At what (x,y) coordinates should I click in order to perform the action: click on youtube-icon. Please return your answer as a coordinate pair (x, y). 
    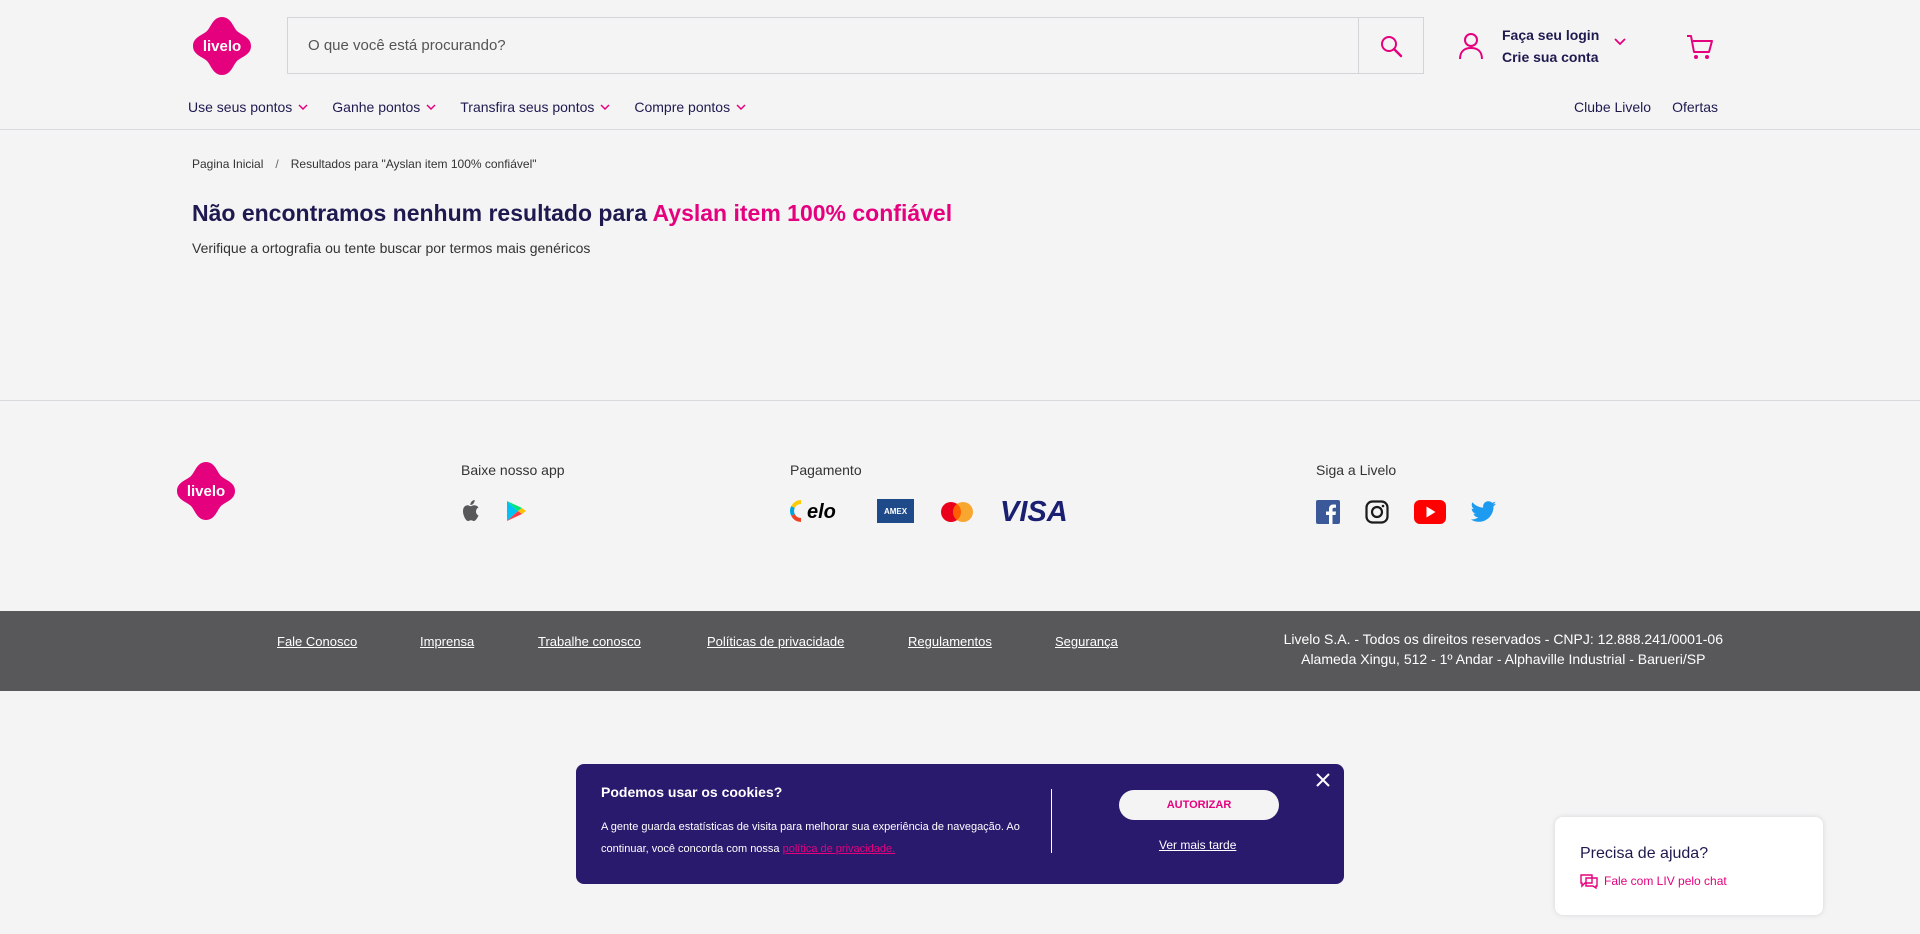
    Looking at the image, I should click on (1430, 512).